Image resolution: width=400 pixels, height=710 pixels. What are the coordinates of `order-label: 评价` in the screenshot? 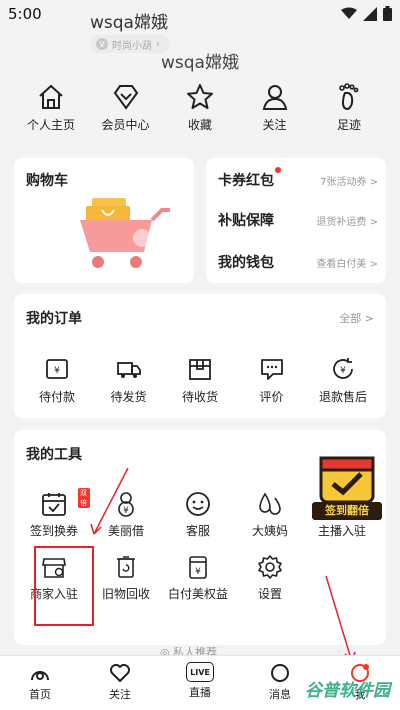 It's located at (271, 397).